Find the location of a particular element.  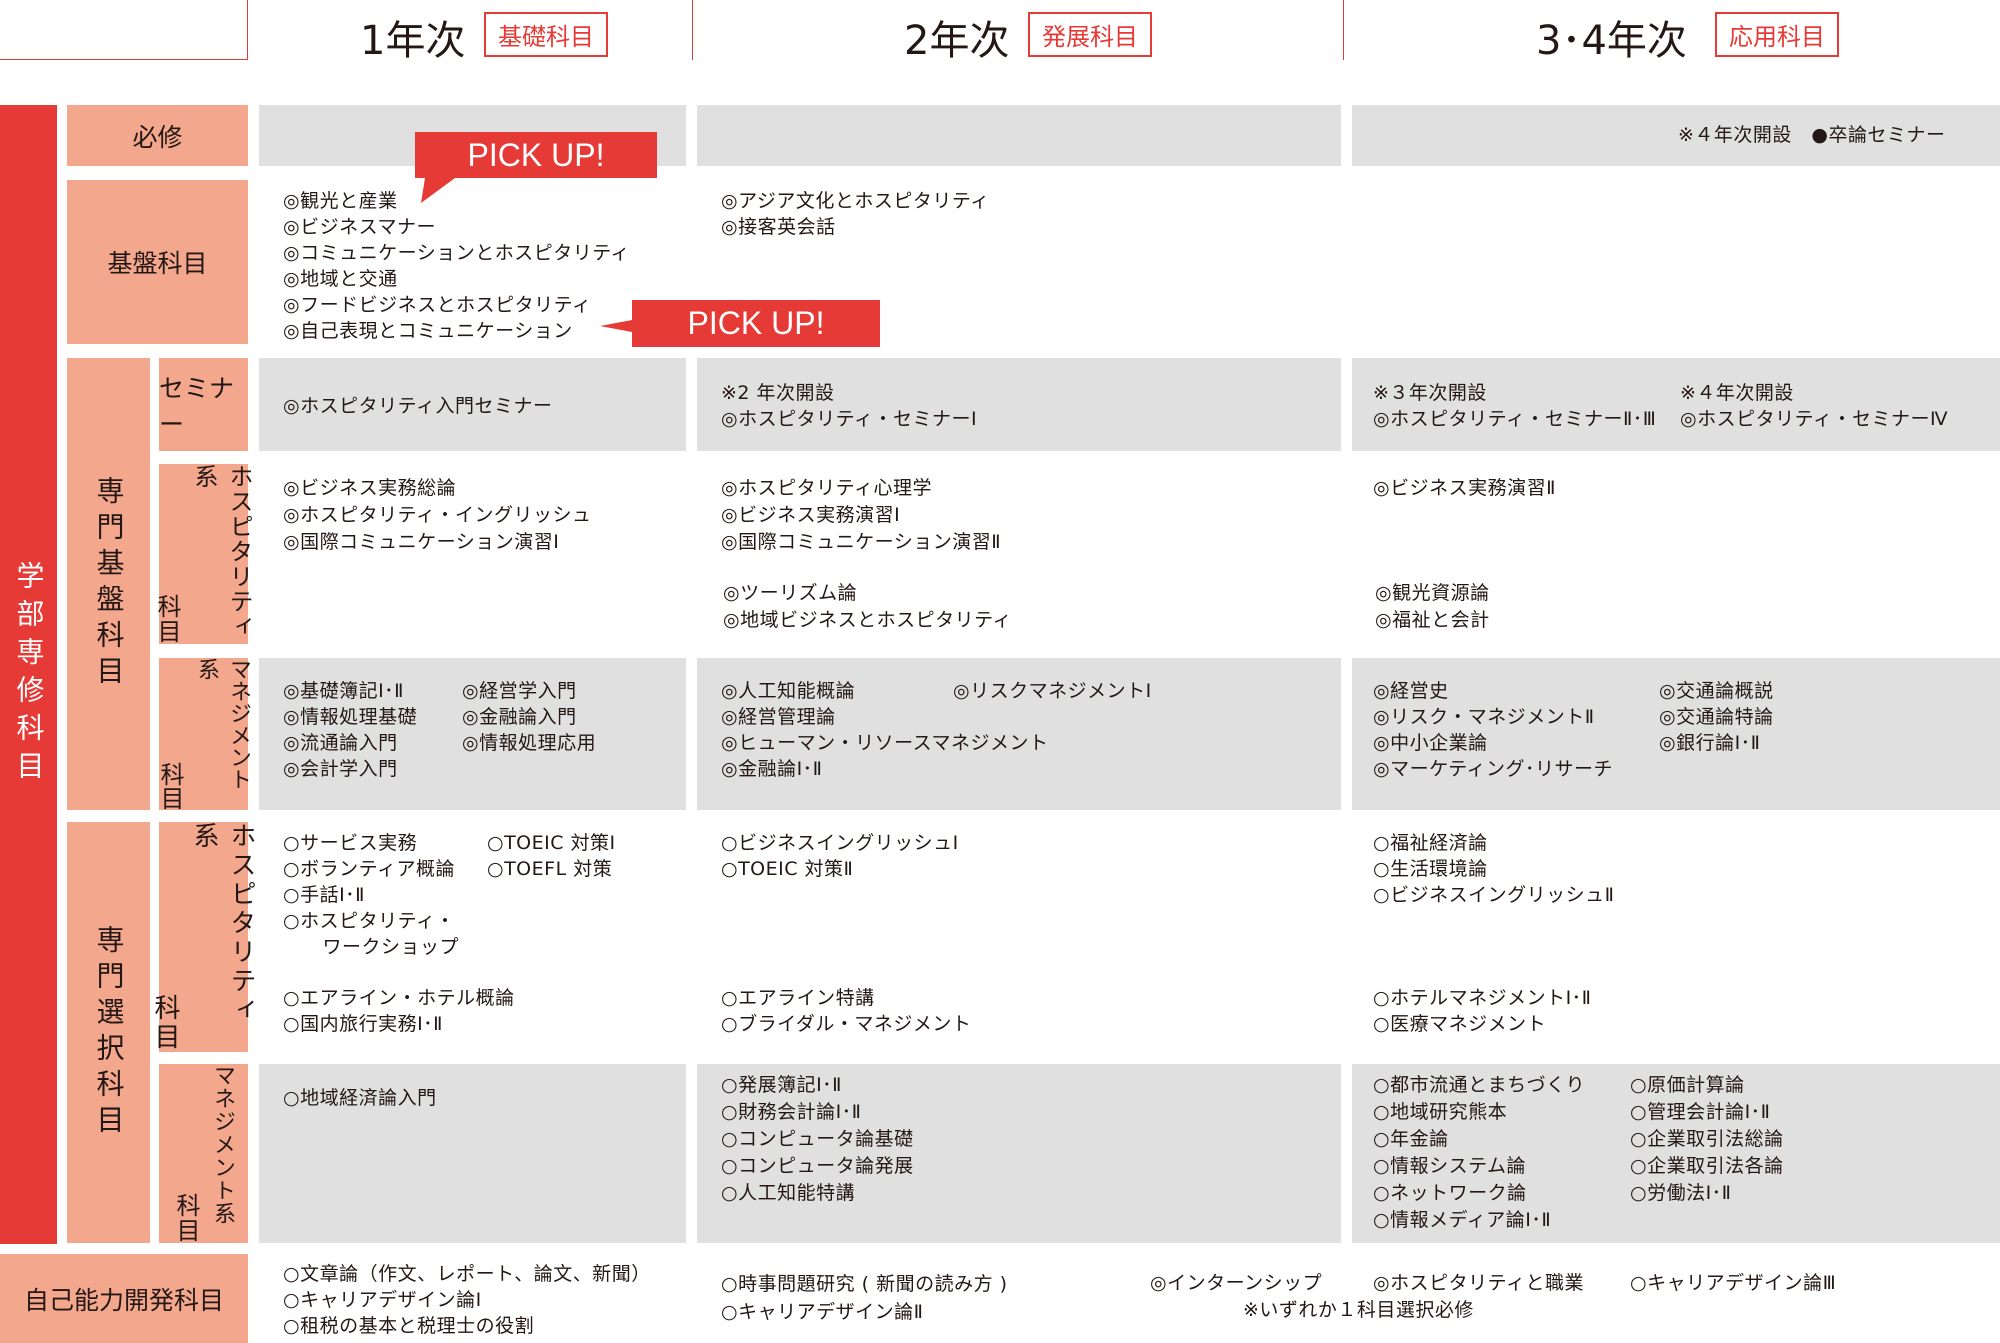

list-item: ◎フードビジネスとホスピタリティ is located at coordinates (437, 305).